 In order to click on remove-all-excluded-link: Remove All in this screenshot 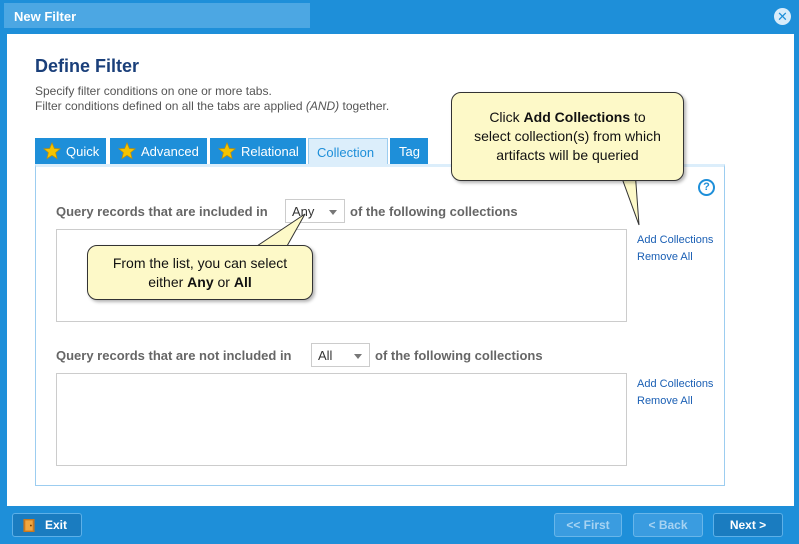, I will do `click(665, 401)`.